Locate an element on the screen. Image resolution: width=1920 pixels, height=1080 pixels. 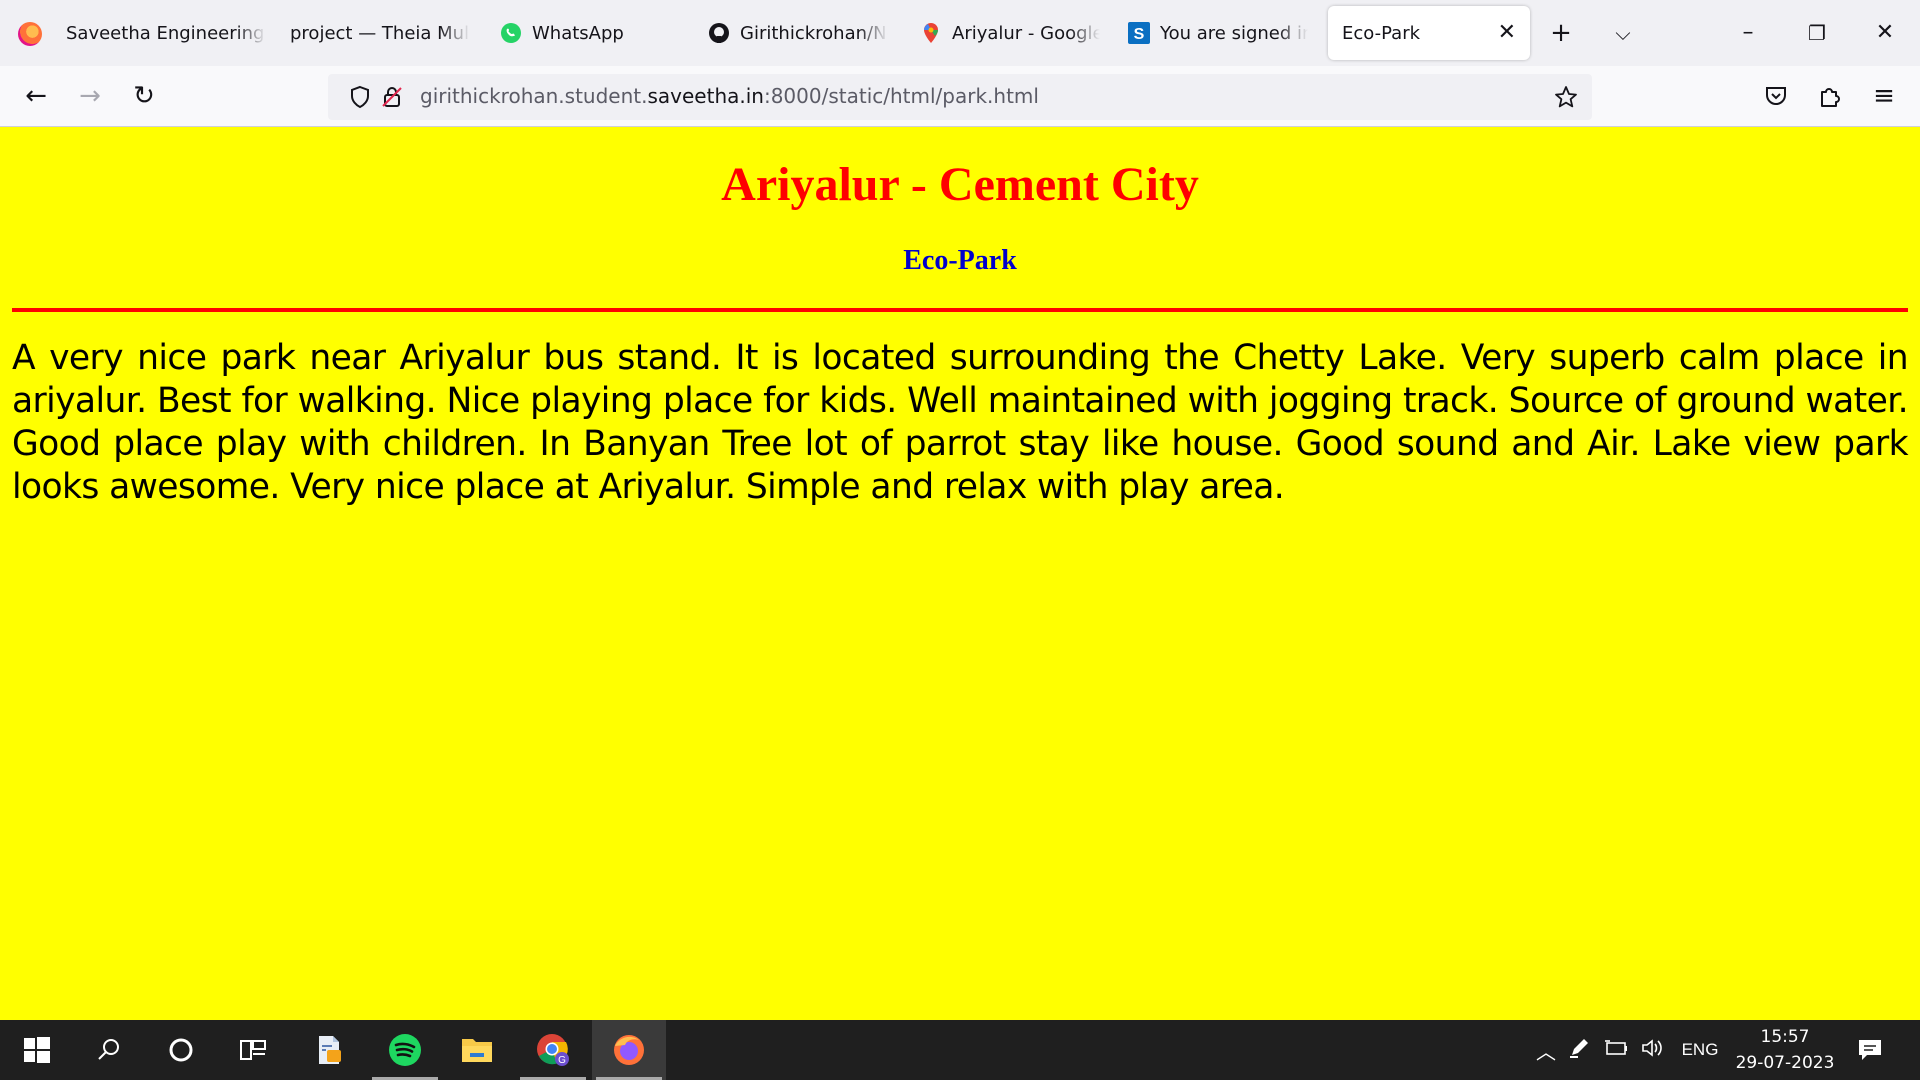
task-view-icon is located at coordinates (253, 1050).